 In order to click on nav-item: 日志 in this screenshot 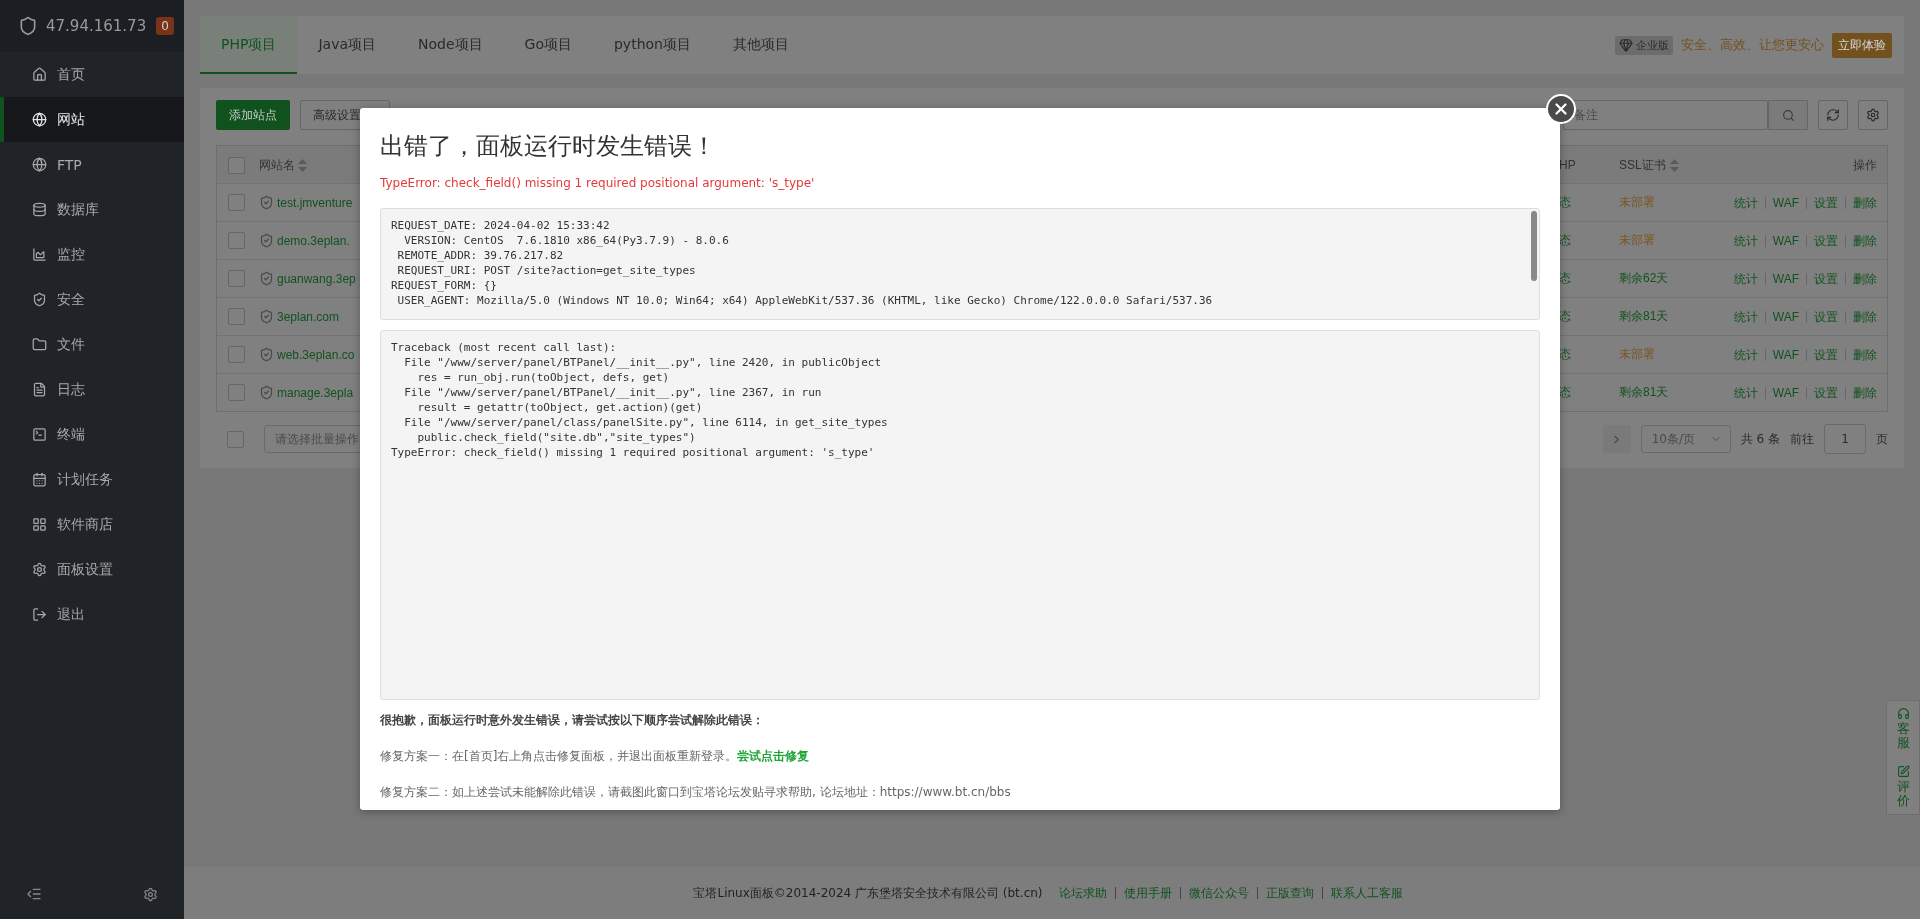, I will do `click(92, 389)`.